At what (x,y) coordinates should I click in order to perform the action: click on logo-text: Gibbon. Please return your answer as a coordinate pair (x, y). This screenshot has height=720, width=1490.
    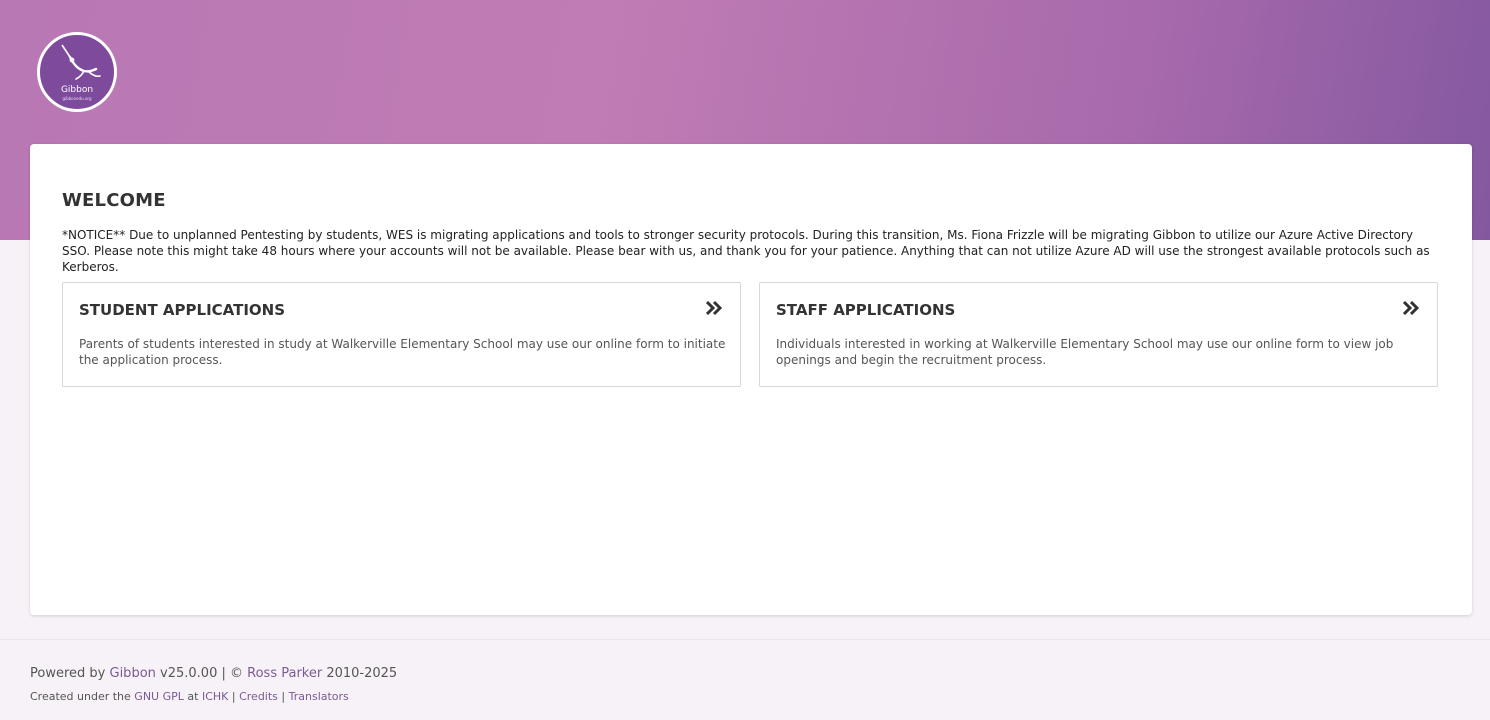
    Looking at the image, I should click on (77, 90).